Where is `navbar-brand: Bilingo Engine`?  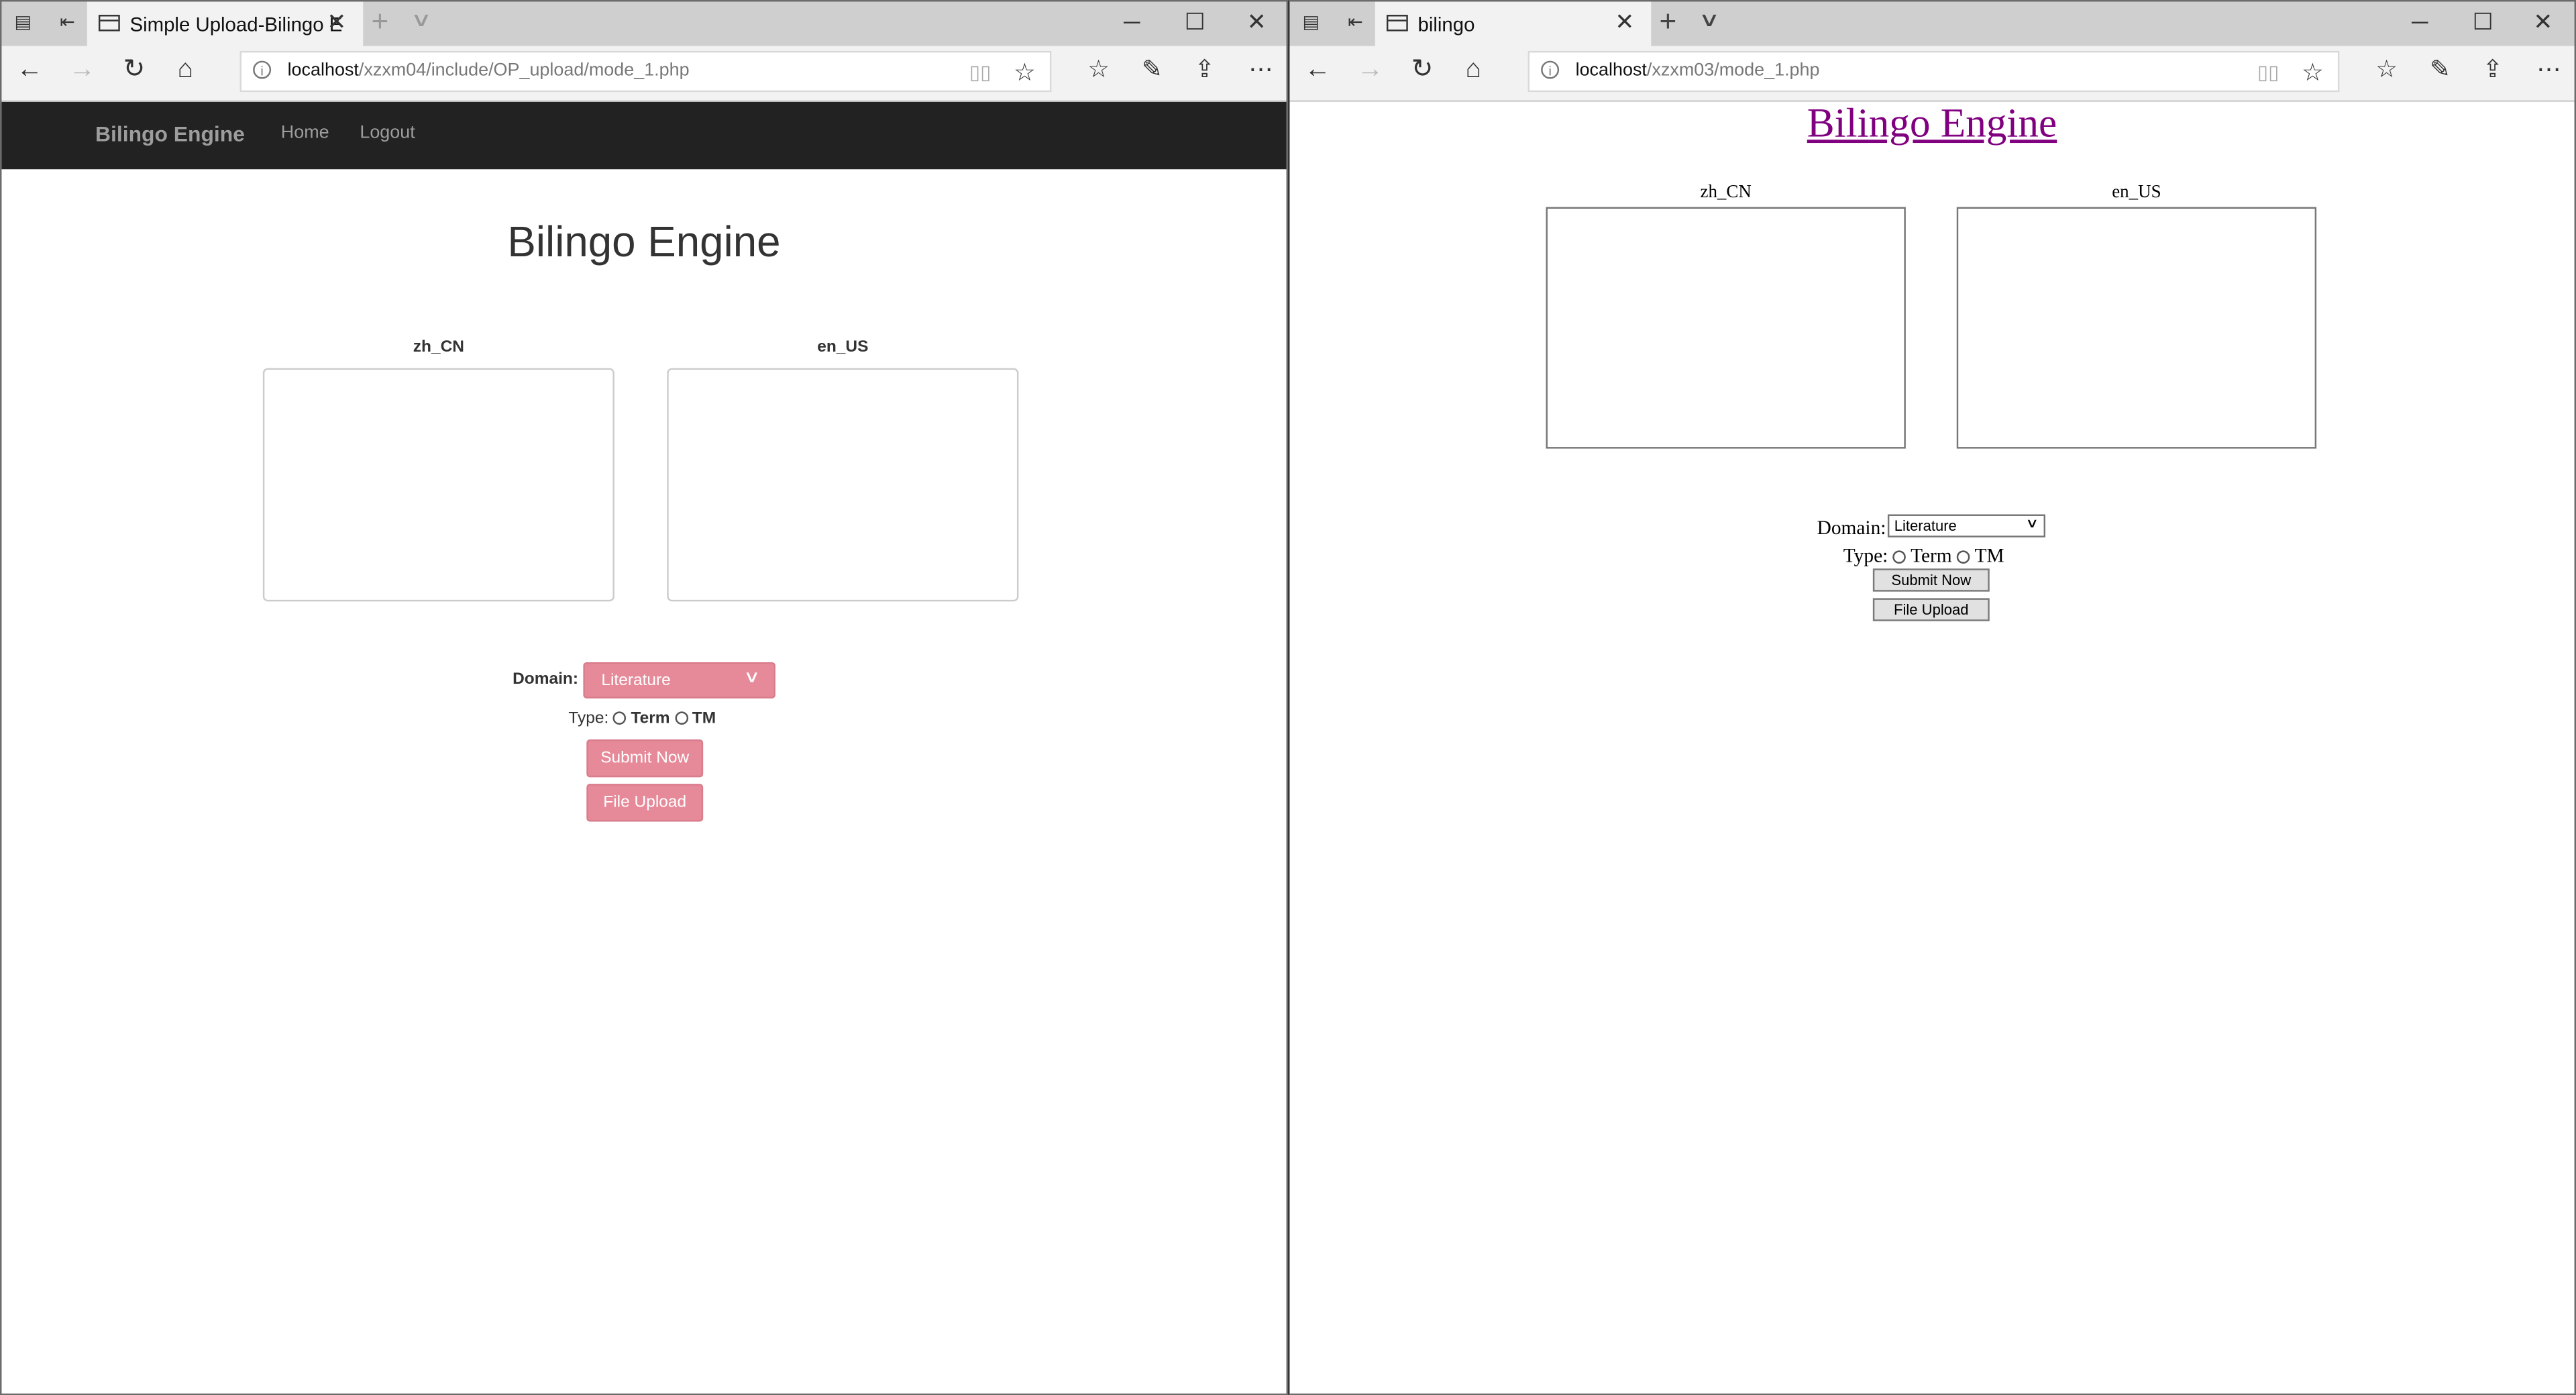
navbar-brand: Bilingo Engine is located at coordinates (170, 133).